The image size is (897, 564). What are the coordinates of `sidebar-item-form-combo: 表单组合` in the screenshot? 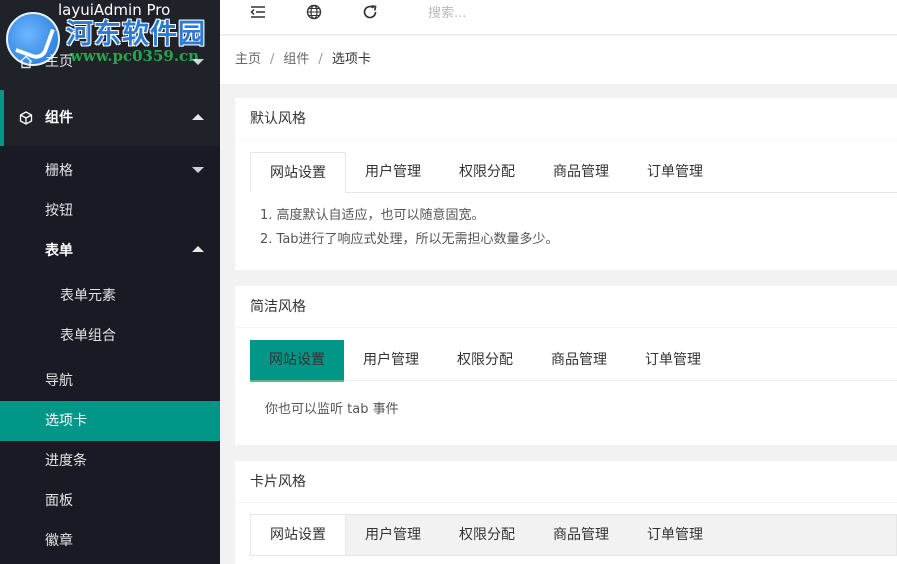 It's located at (110, 336).